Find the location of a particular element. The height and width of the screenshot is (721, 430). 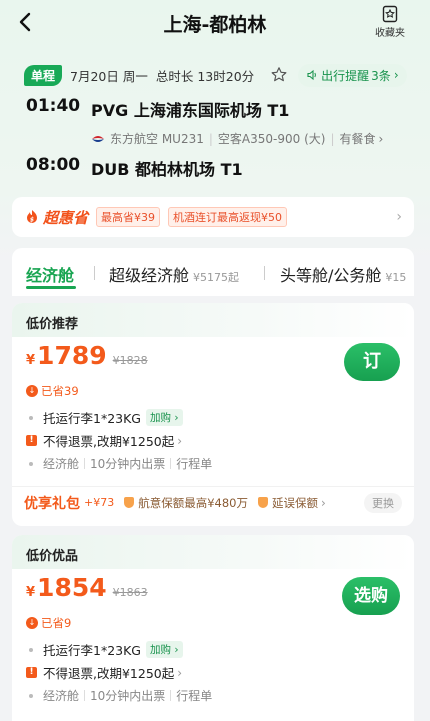

tab-label: 经济舱 is located at coordinates (50, 275).